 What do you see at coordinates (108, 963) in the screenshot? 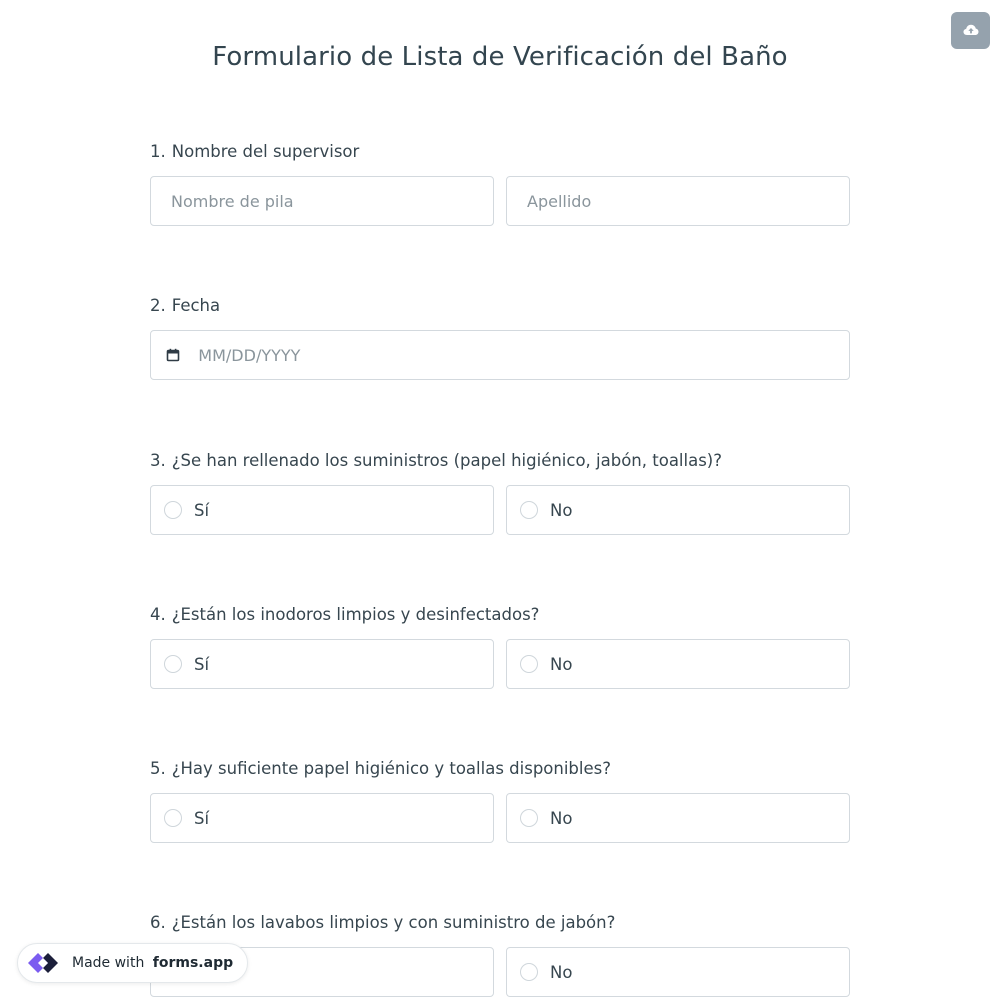
I see `badge-prefix: Made with` at bounding box center [108, 963].